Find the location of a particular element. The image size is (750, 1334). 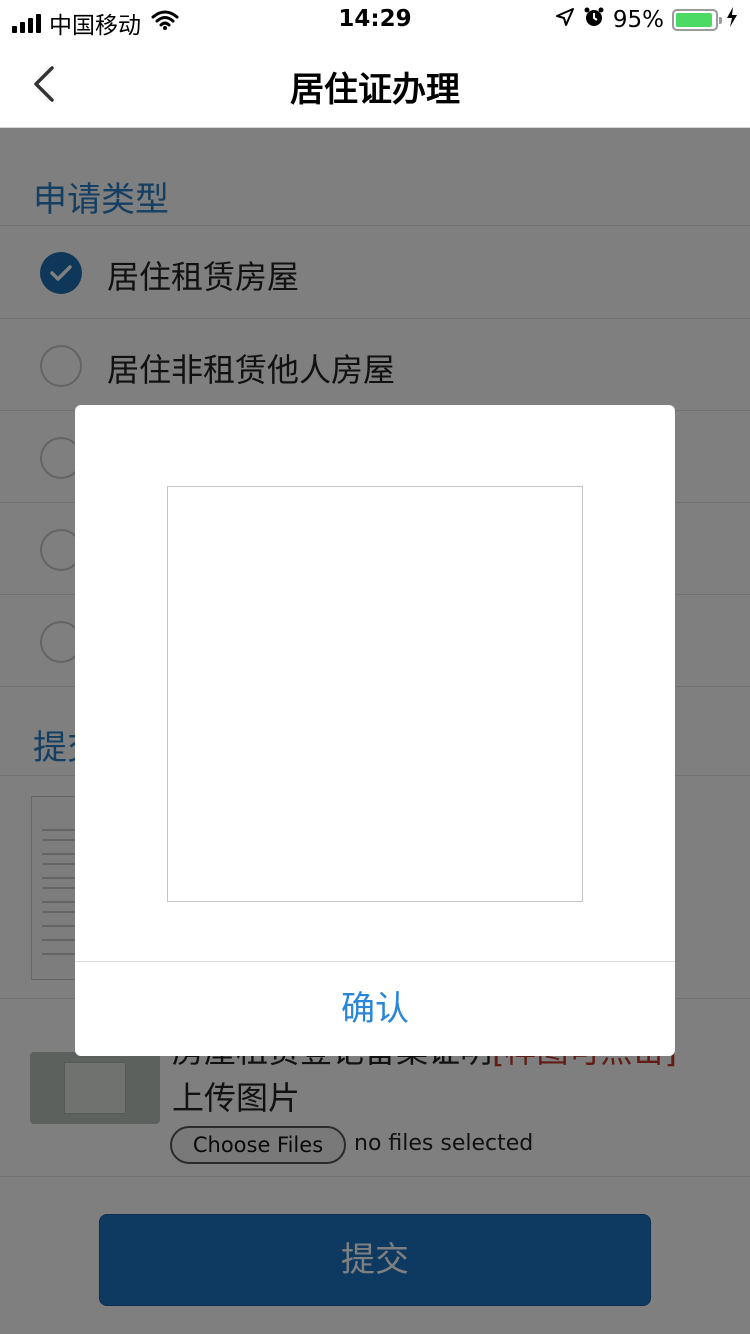

location-icon is located at coordinates (565, 20).